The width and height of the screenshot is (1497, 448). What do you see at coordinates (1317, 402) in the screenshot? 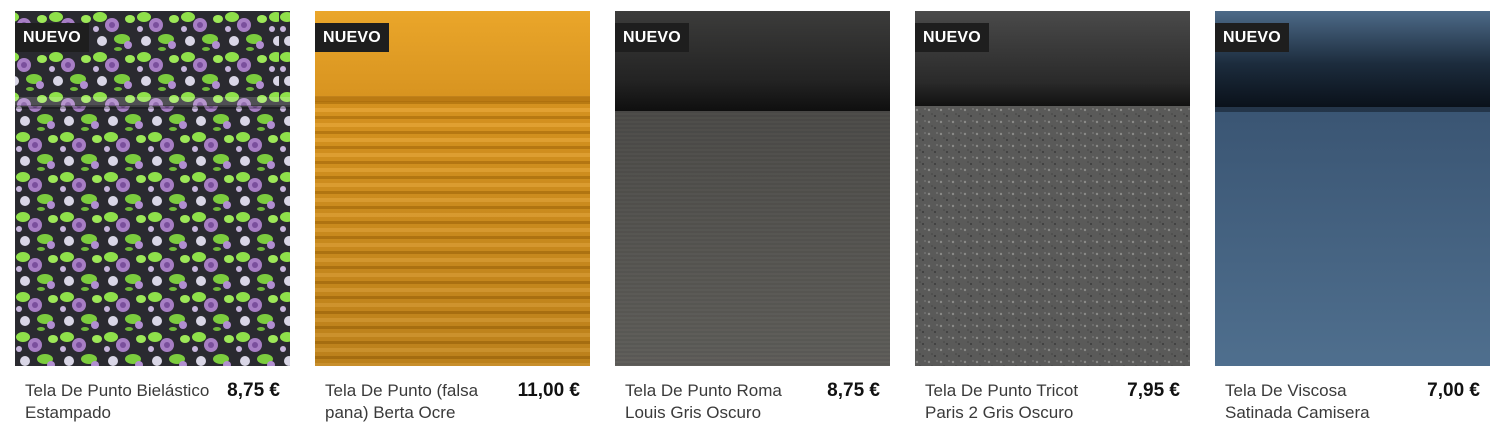
I see `product-name: Tela De Viscosa Satinada Camisera` at bounding box center [1317, 402].